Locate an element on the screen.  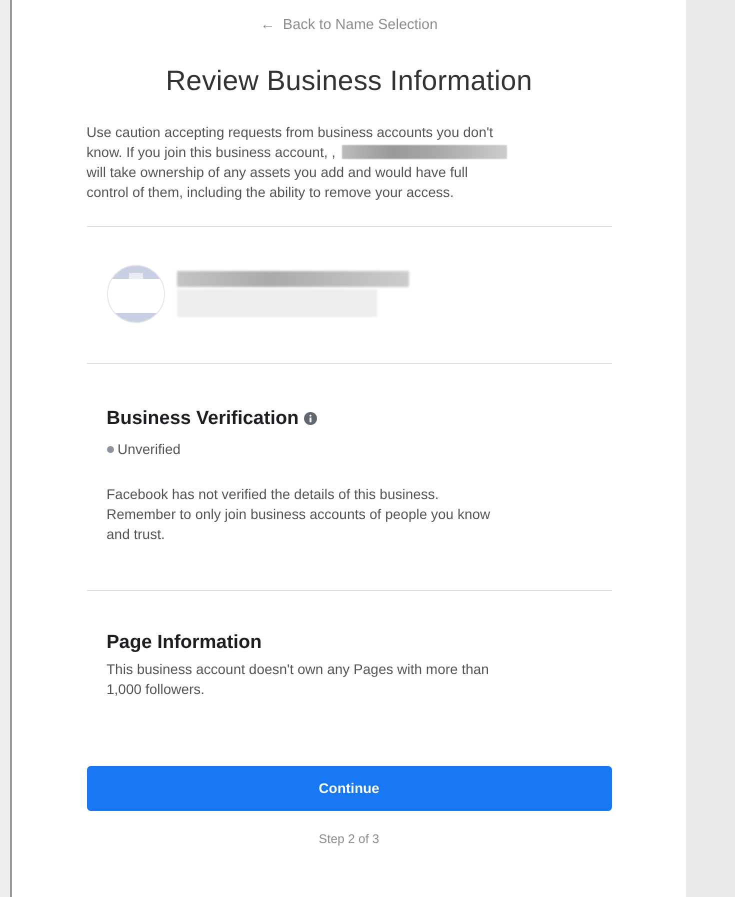
description-text: This business account doesn't own any Pages with more than 1,000 followers. is located at coordinates (298, 679).